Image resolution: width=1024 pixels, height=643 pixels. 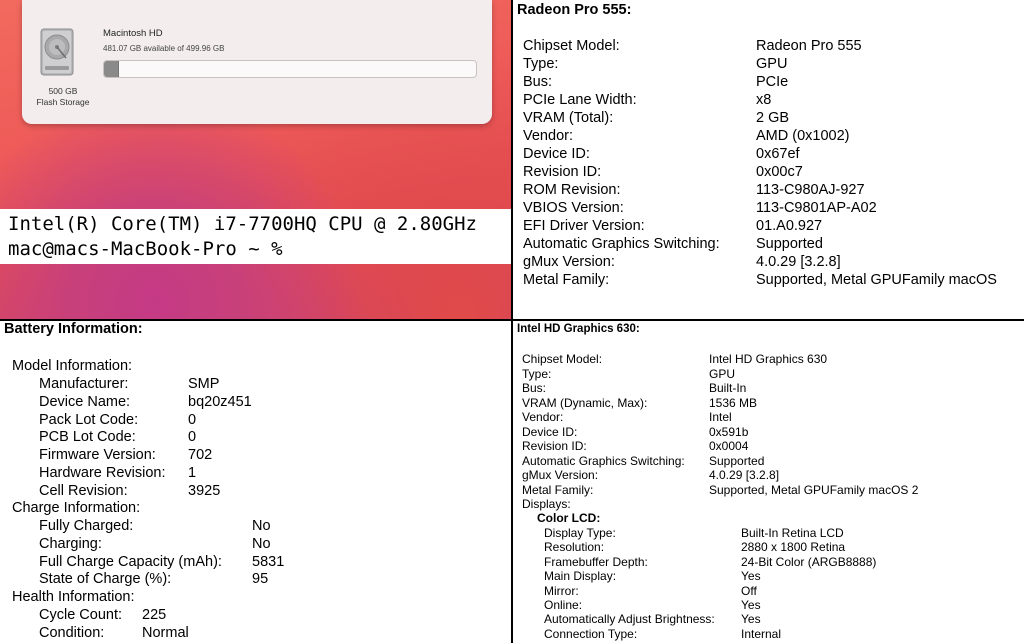 I want to click on radeon-row-value: PCIe, so click(x=772, y=82).